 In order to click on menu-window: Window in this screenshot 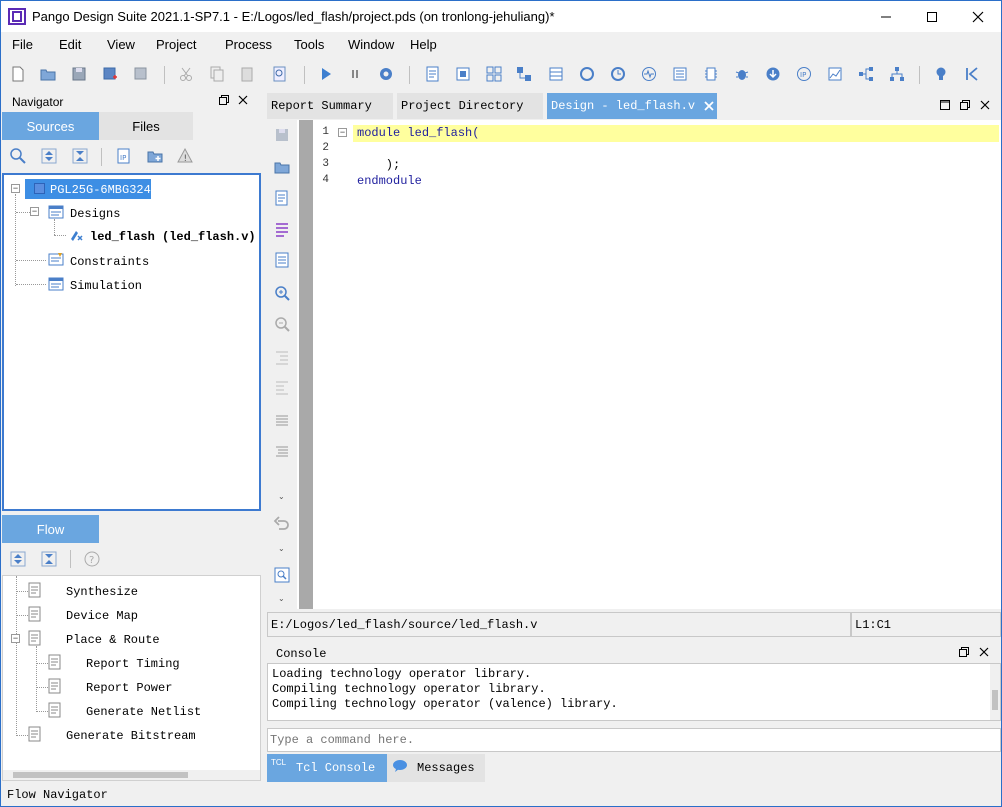, I will do `click(371, 44)`.